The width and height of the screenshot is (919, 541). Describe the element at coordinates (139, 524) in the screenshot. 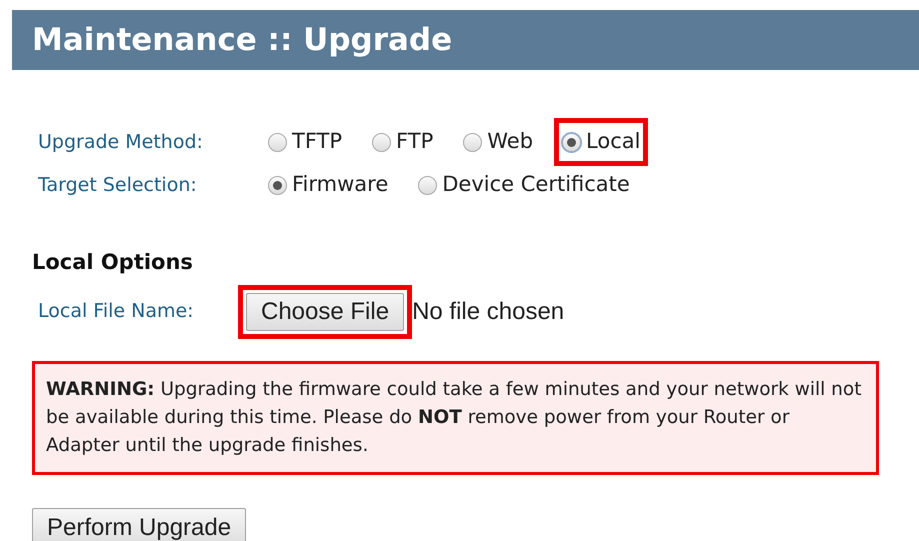

I see `perform-upgrade-button: Perform Upgrade` at that location.